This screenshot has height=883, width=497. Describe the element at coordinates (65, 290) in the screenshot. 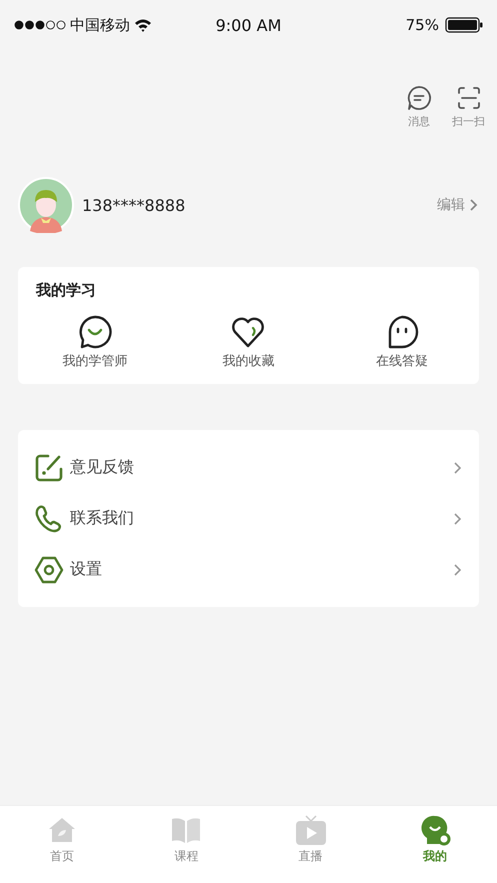

I see `section-title: 我的学习` at that location.